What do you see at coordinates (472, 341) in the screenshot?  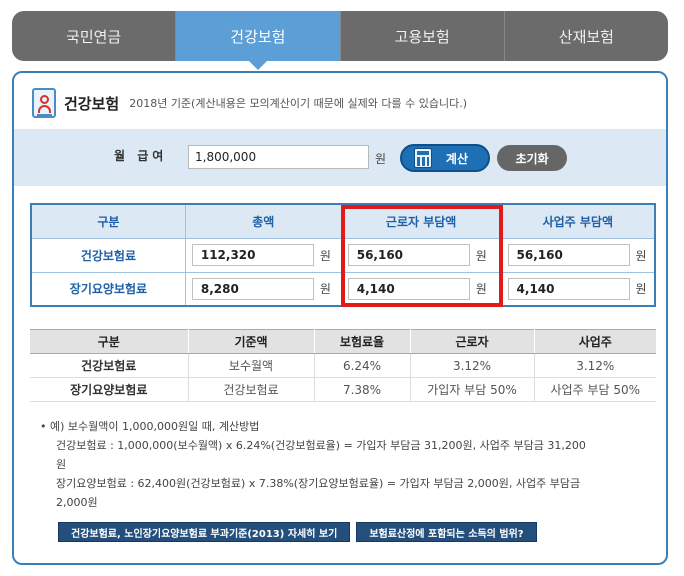 I see `column-header: 근로자` at bounding box center [472, 341].